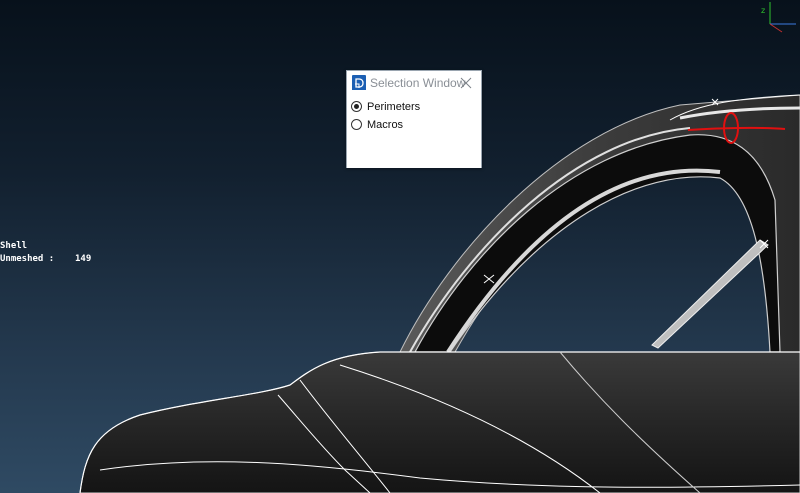 The image size is (800, 493). Describe the element at coordinates (418, 83) in the screenshot. I see `dialog-title: Selection Window` at that location.